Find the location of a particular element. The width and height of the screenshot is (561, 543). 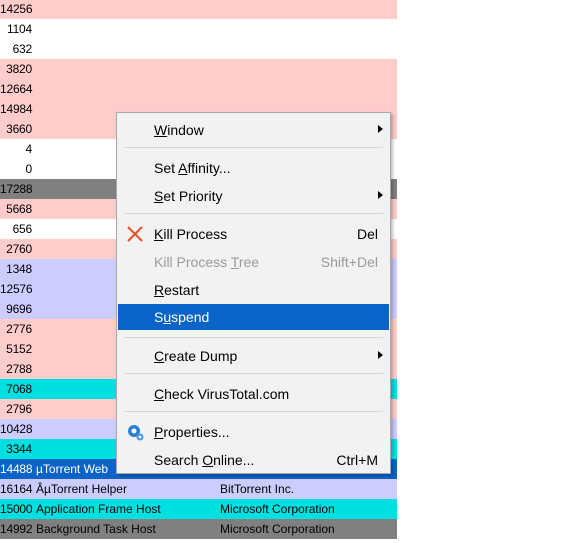

menu-item-check-virustotal: Check VirusTotal.com is located at coordinates (253, 394).